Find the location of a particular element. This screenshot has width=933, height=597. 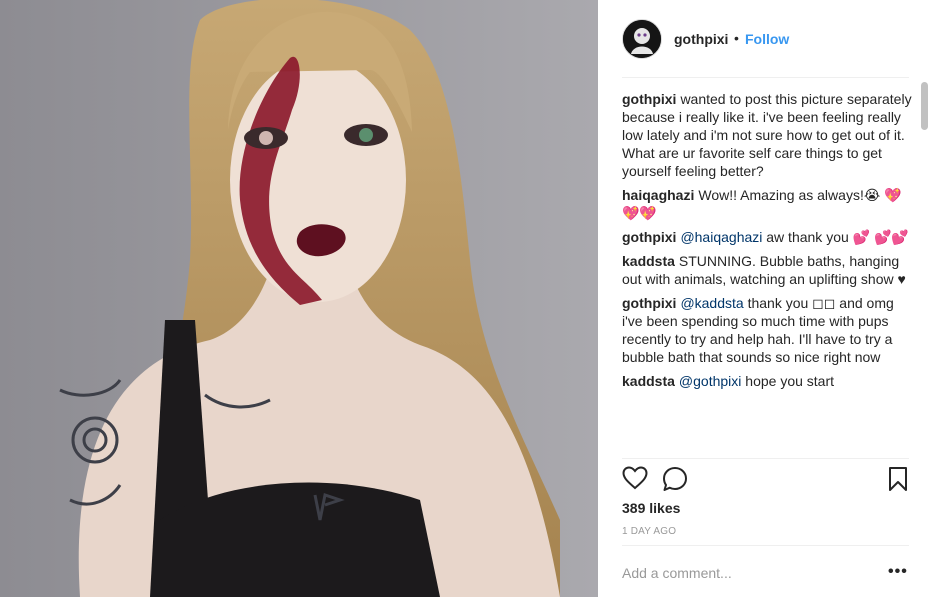

comment-item: gothpixi @haiqaghazi aw thank you 💕 💕💕 is located at coordinates (767, 237).